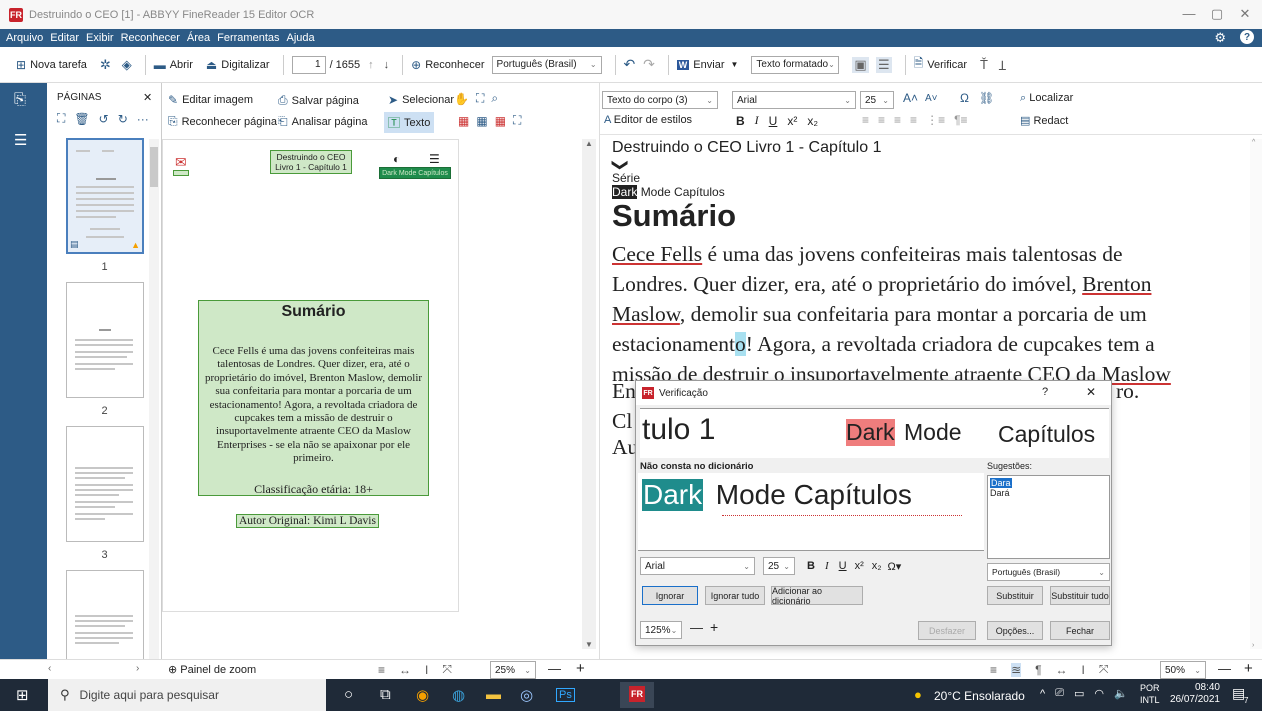  What do you see at coordinates (661, 630) in the screenshot?
I see `dialog-zoom-select: 125% ⌄` at bounding box center [661, 630].